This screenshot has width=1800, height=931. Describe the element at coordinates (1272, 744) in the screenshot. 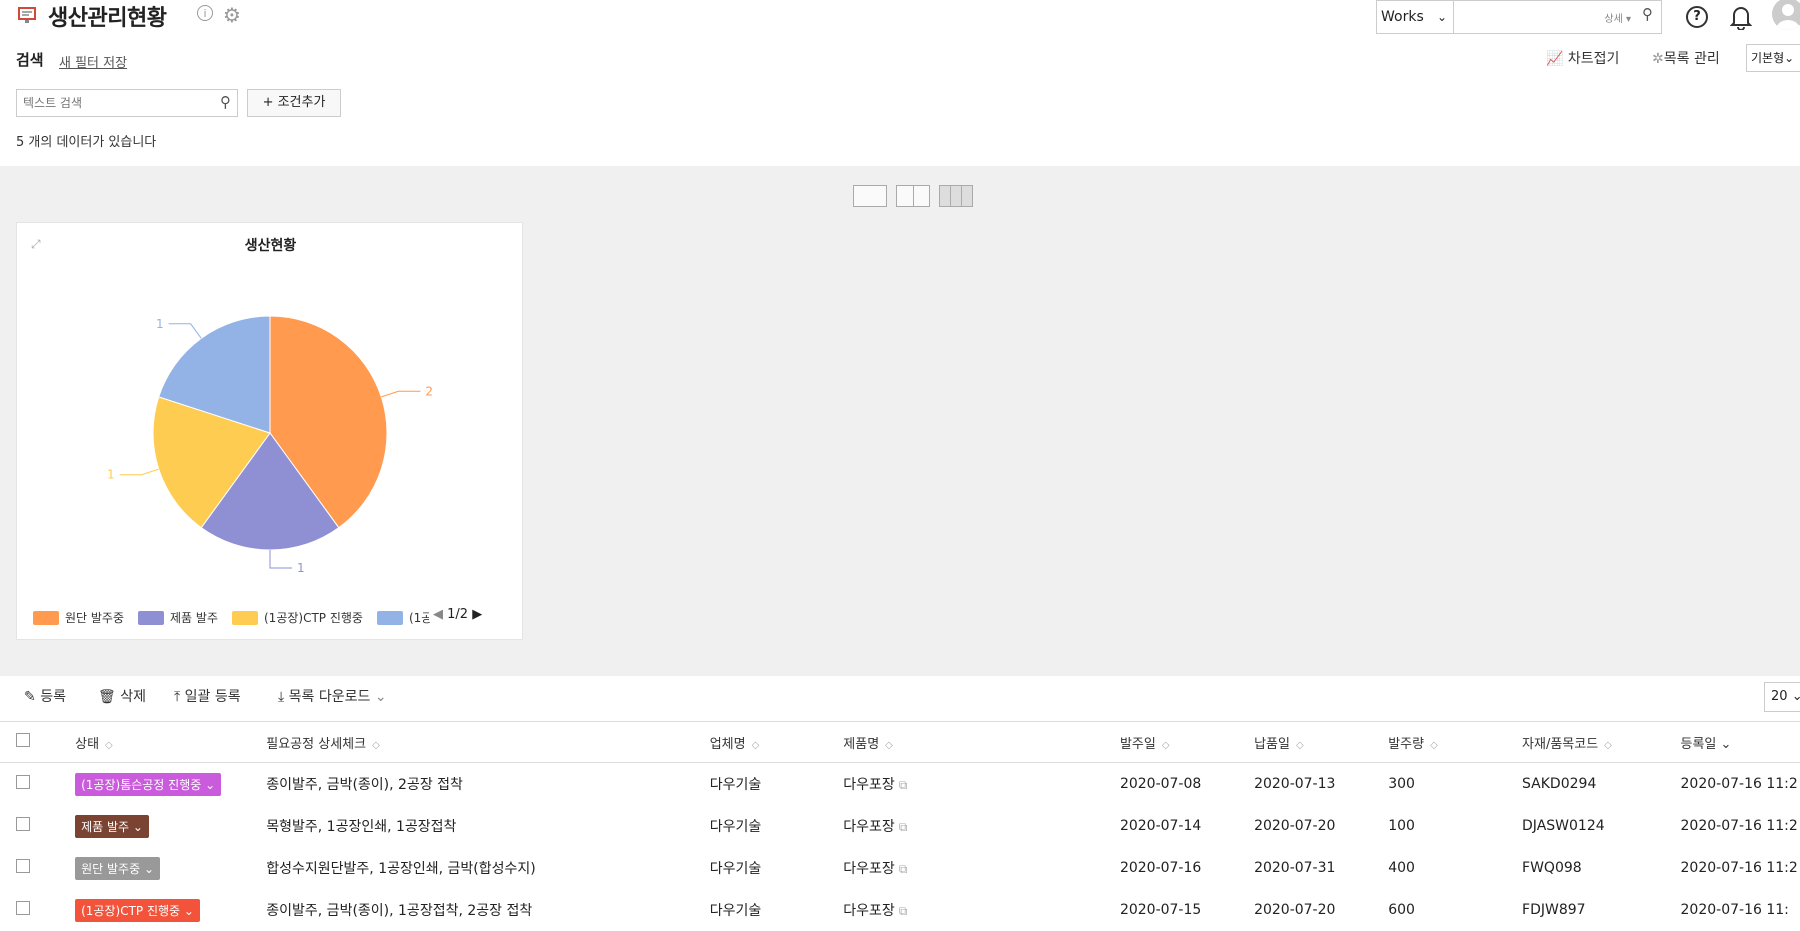

I see `column-label: 납품일` at that location.